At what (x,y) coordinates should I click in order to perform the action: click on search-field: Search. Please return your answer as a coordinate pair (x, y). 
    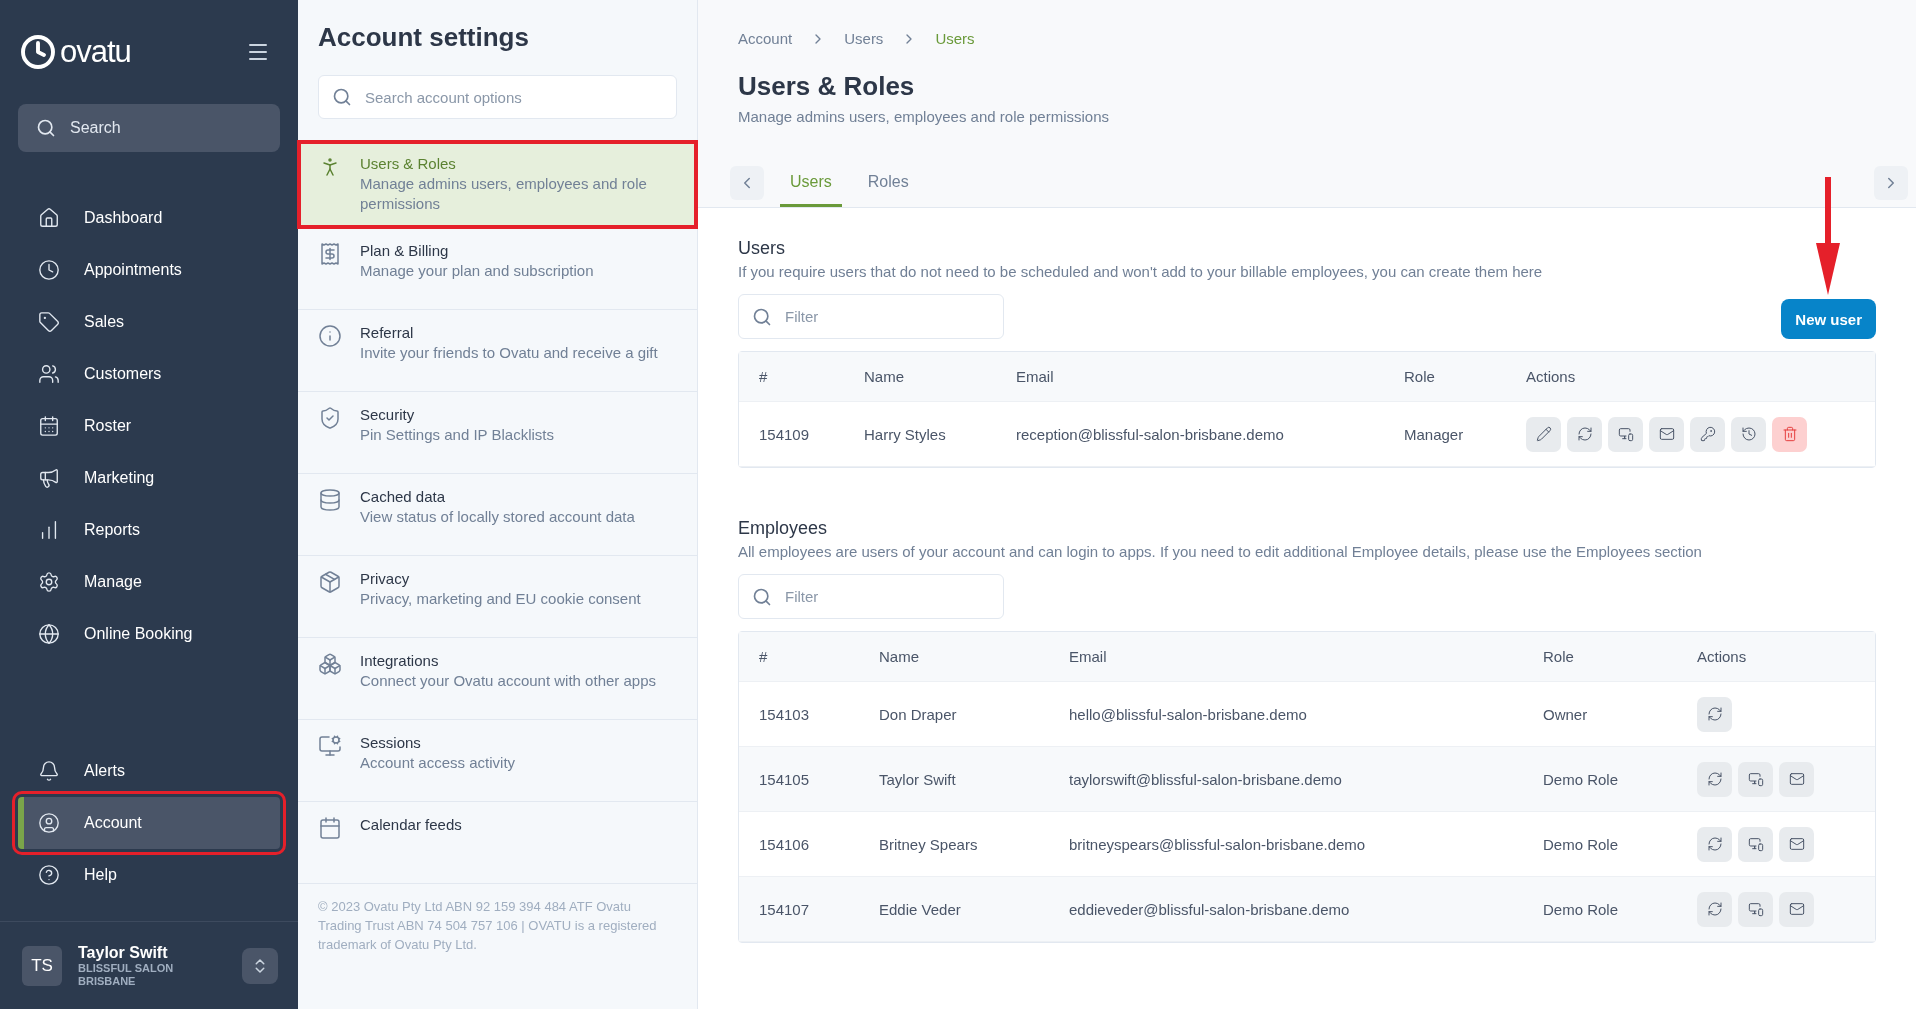
    Looking at the image, I should click on (149, 128).